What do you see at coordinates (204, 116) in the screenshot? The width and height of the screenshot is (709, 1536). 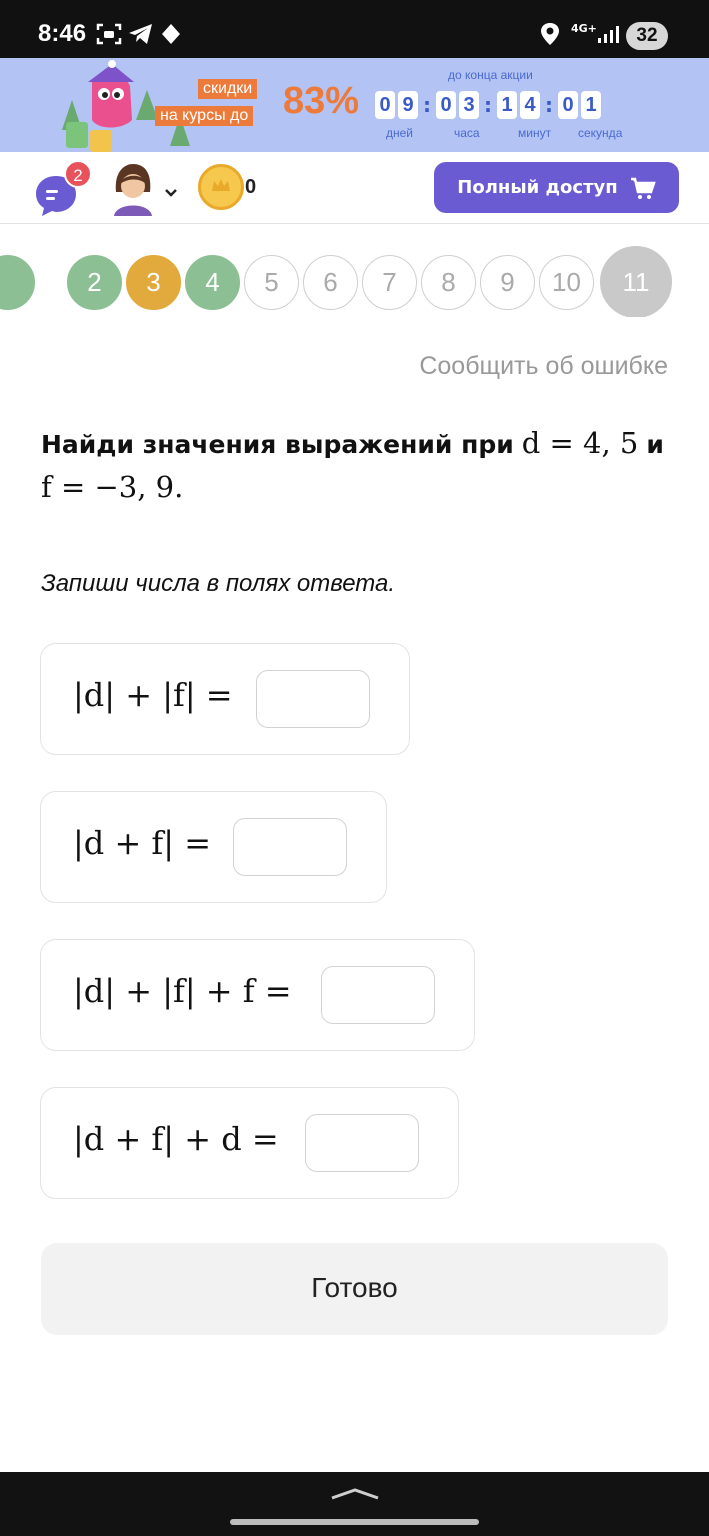 I see `promo-tag-courses: на курсы до` at bounding box center [204, 116].